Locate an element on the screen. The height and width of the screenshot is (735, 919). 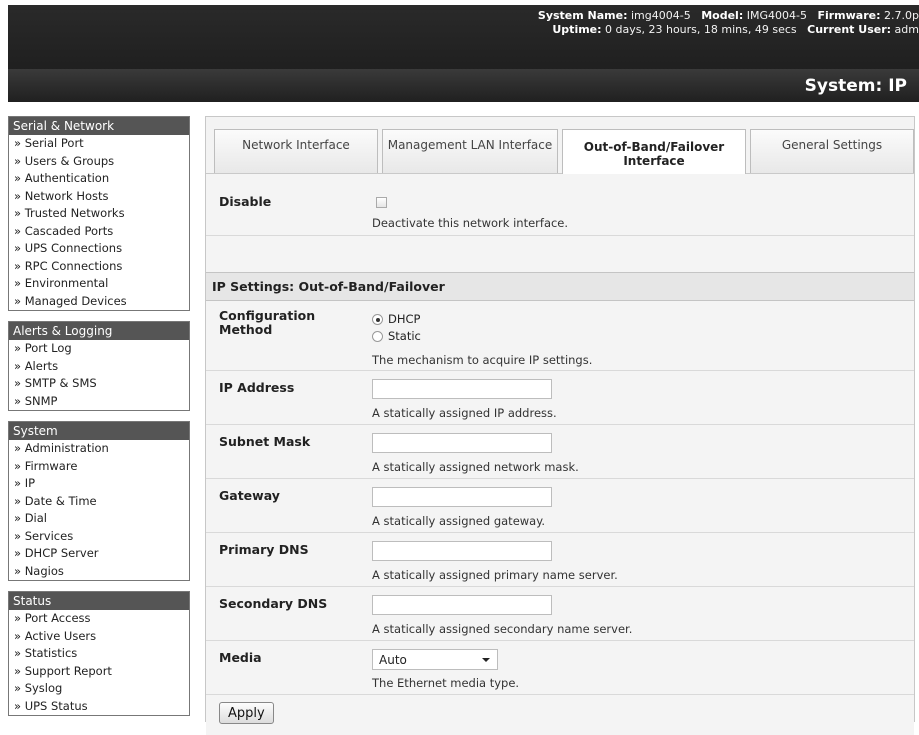
sidebar-item-cascaded-ports: » Cascaded Ports is located at coordinates (99, 232).